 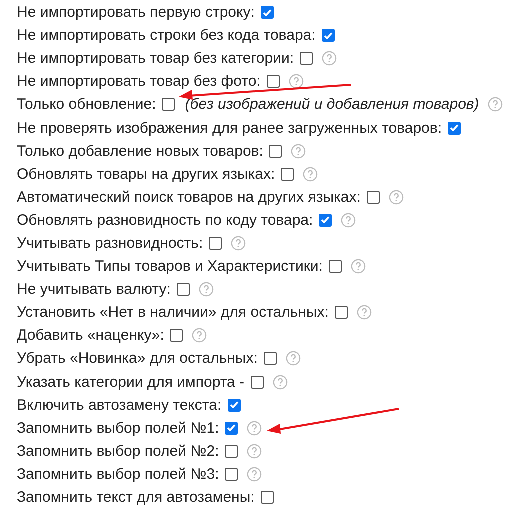 What do you see at coordinates (136, 497) in the screenshot?
I see `option-label: Запомнить текст для автозамены:` at bounding box center [136, 497].